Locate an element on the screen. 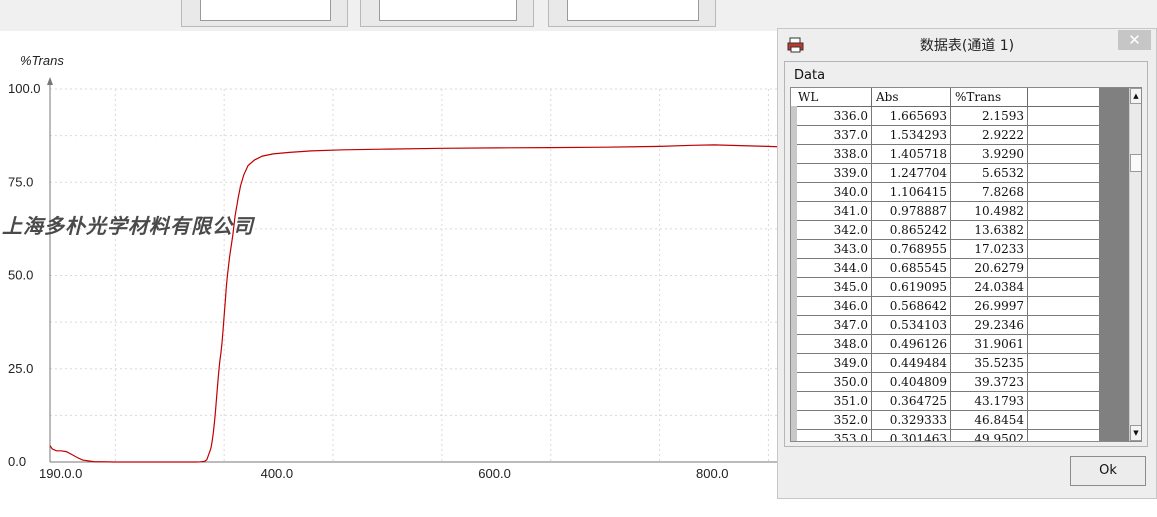 This screenshot has height=517, width=1157. table-row: 352.0 0.329333 46.8454 is located at coordinates (948, 420).